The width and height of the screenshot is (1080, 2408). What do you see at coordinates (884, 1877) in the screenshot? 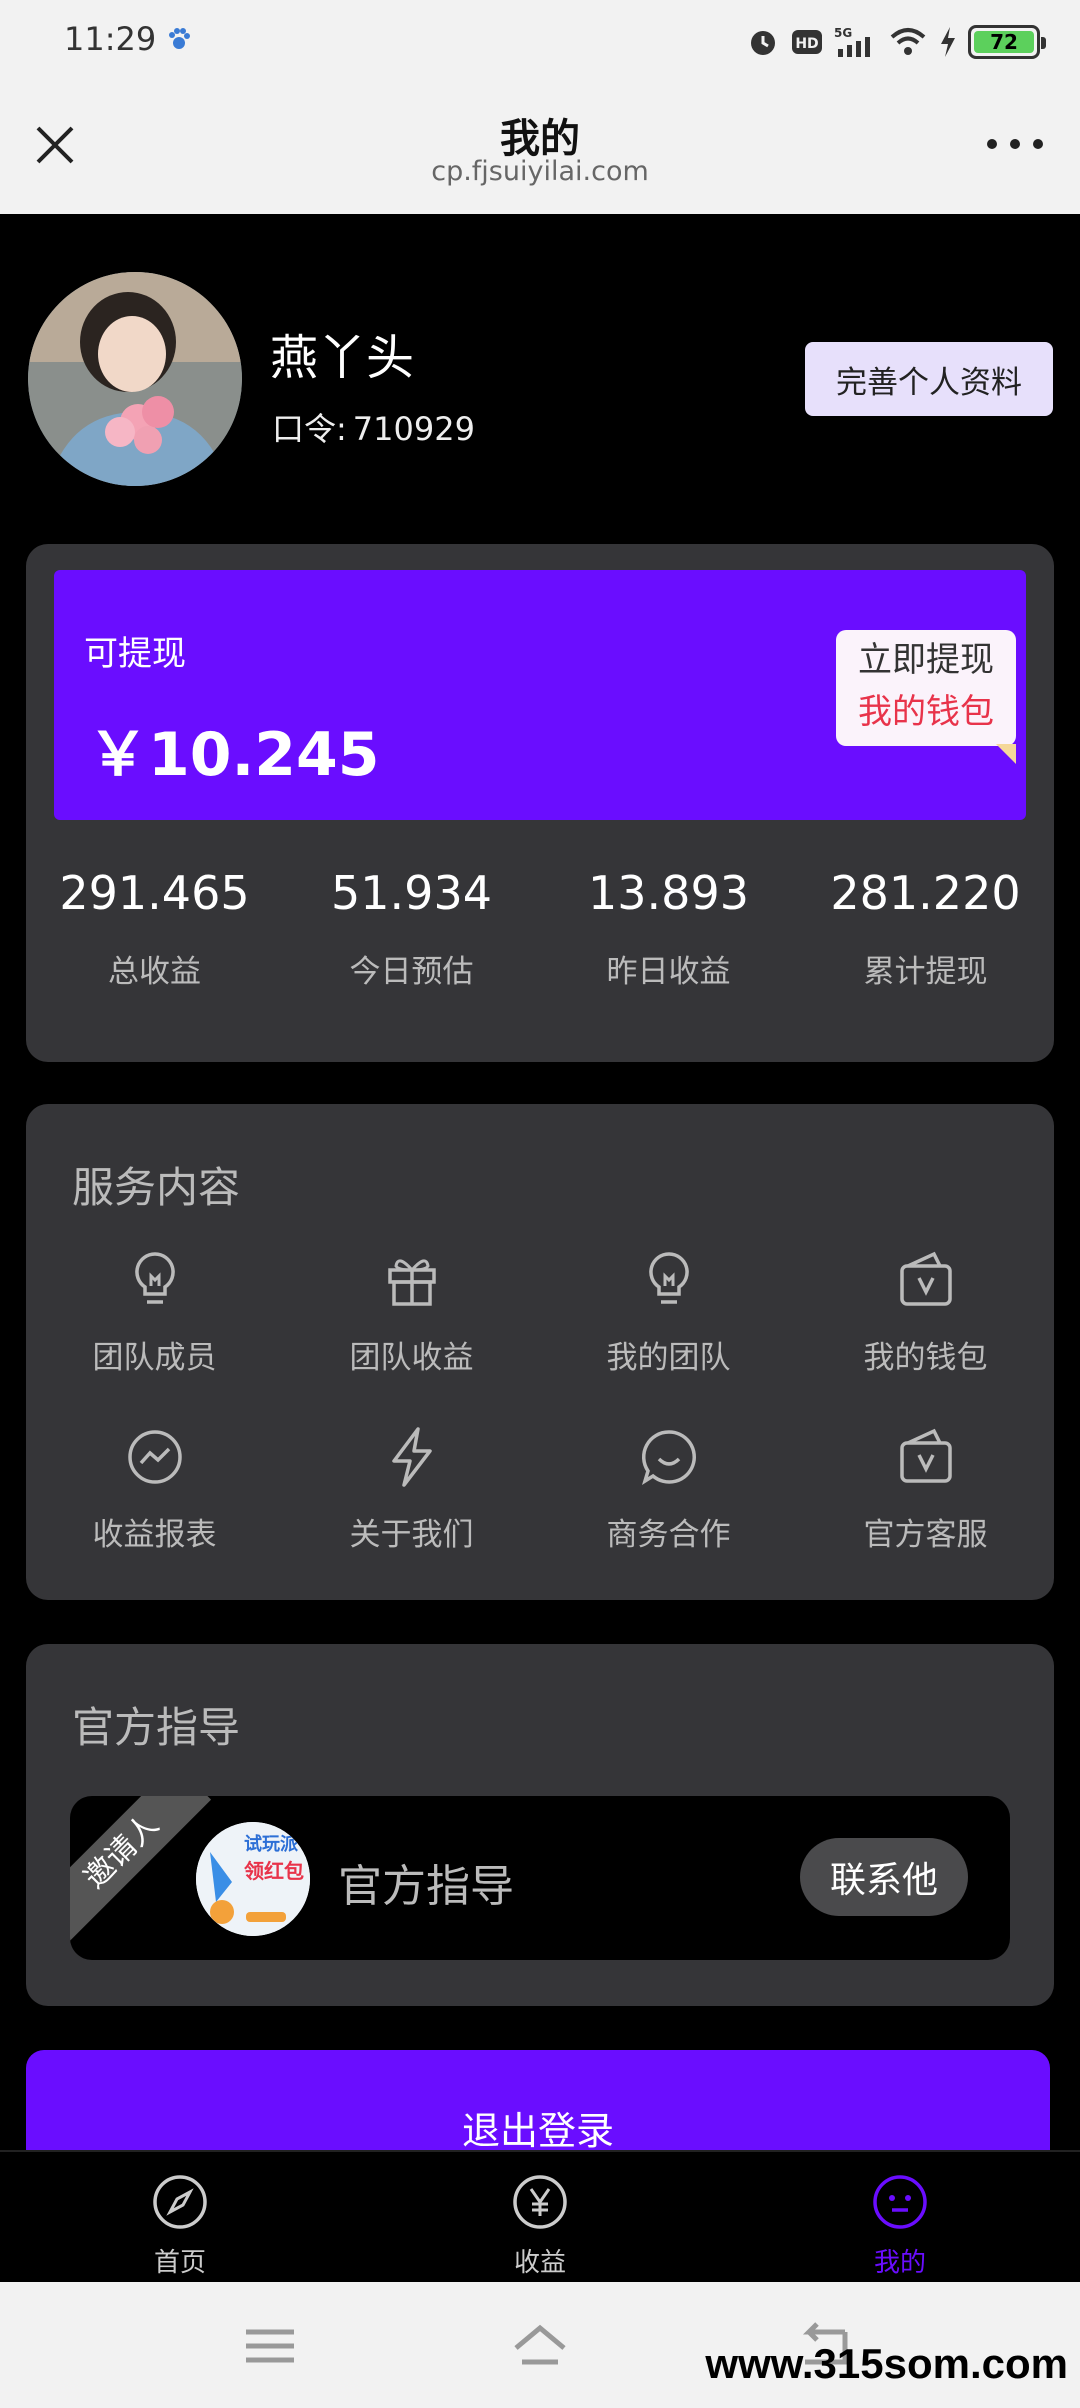
I see `contact-button: 联系他` at bounding box center [884, 1877].